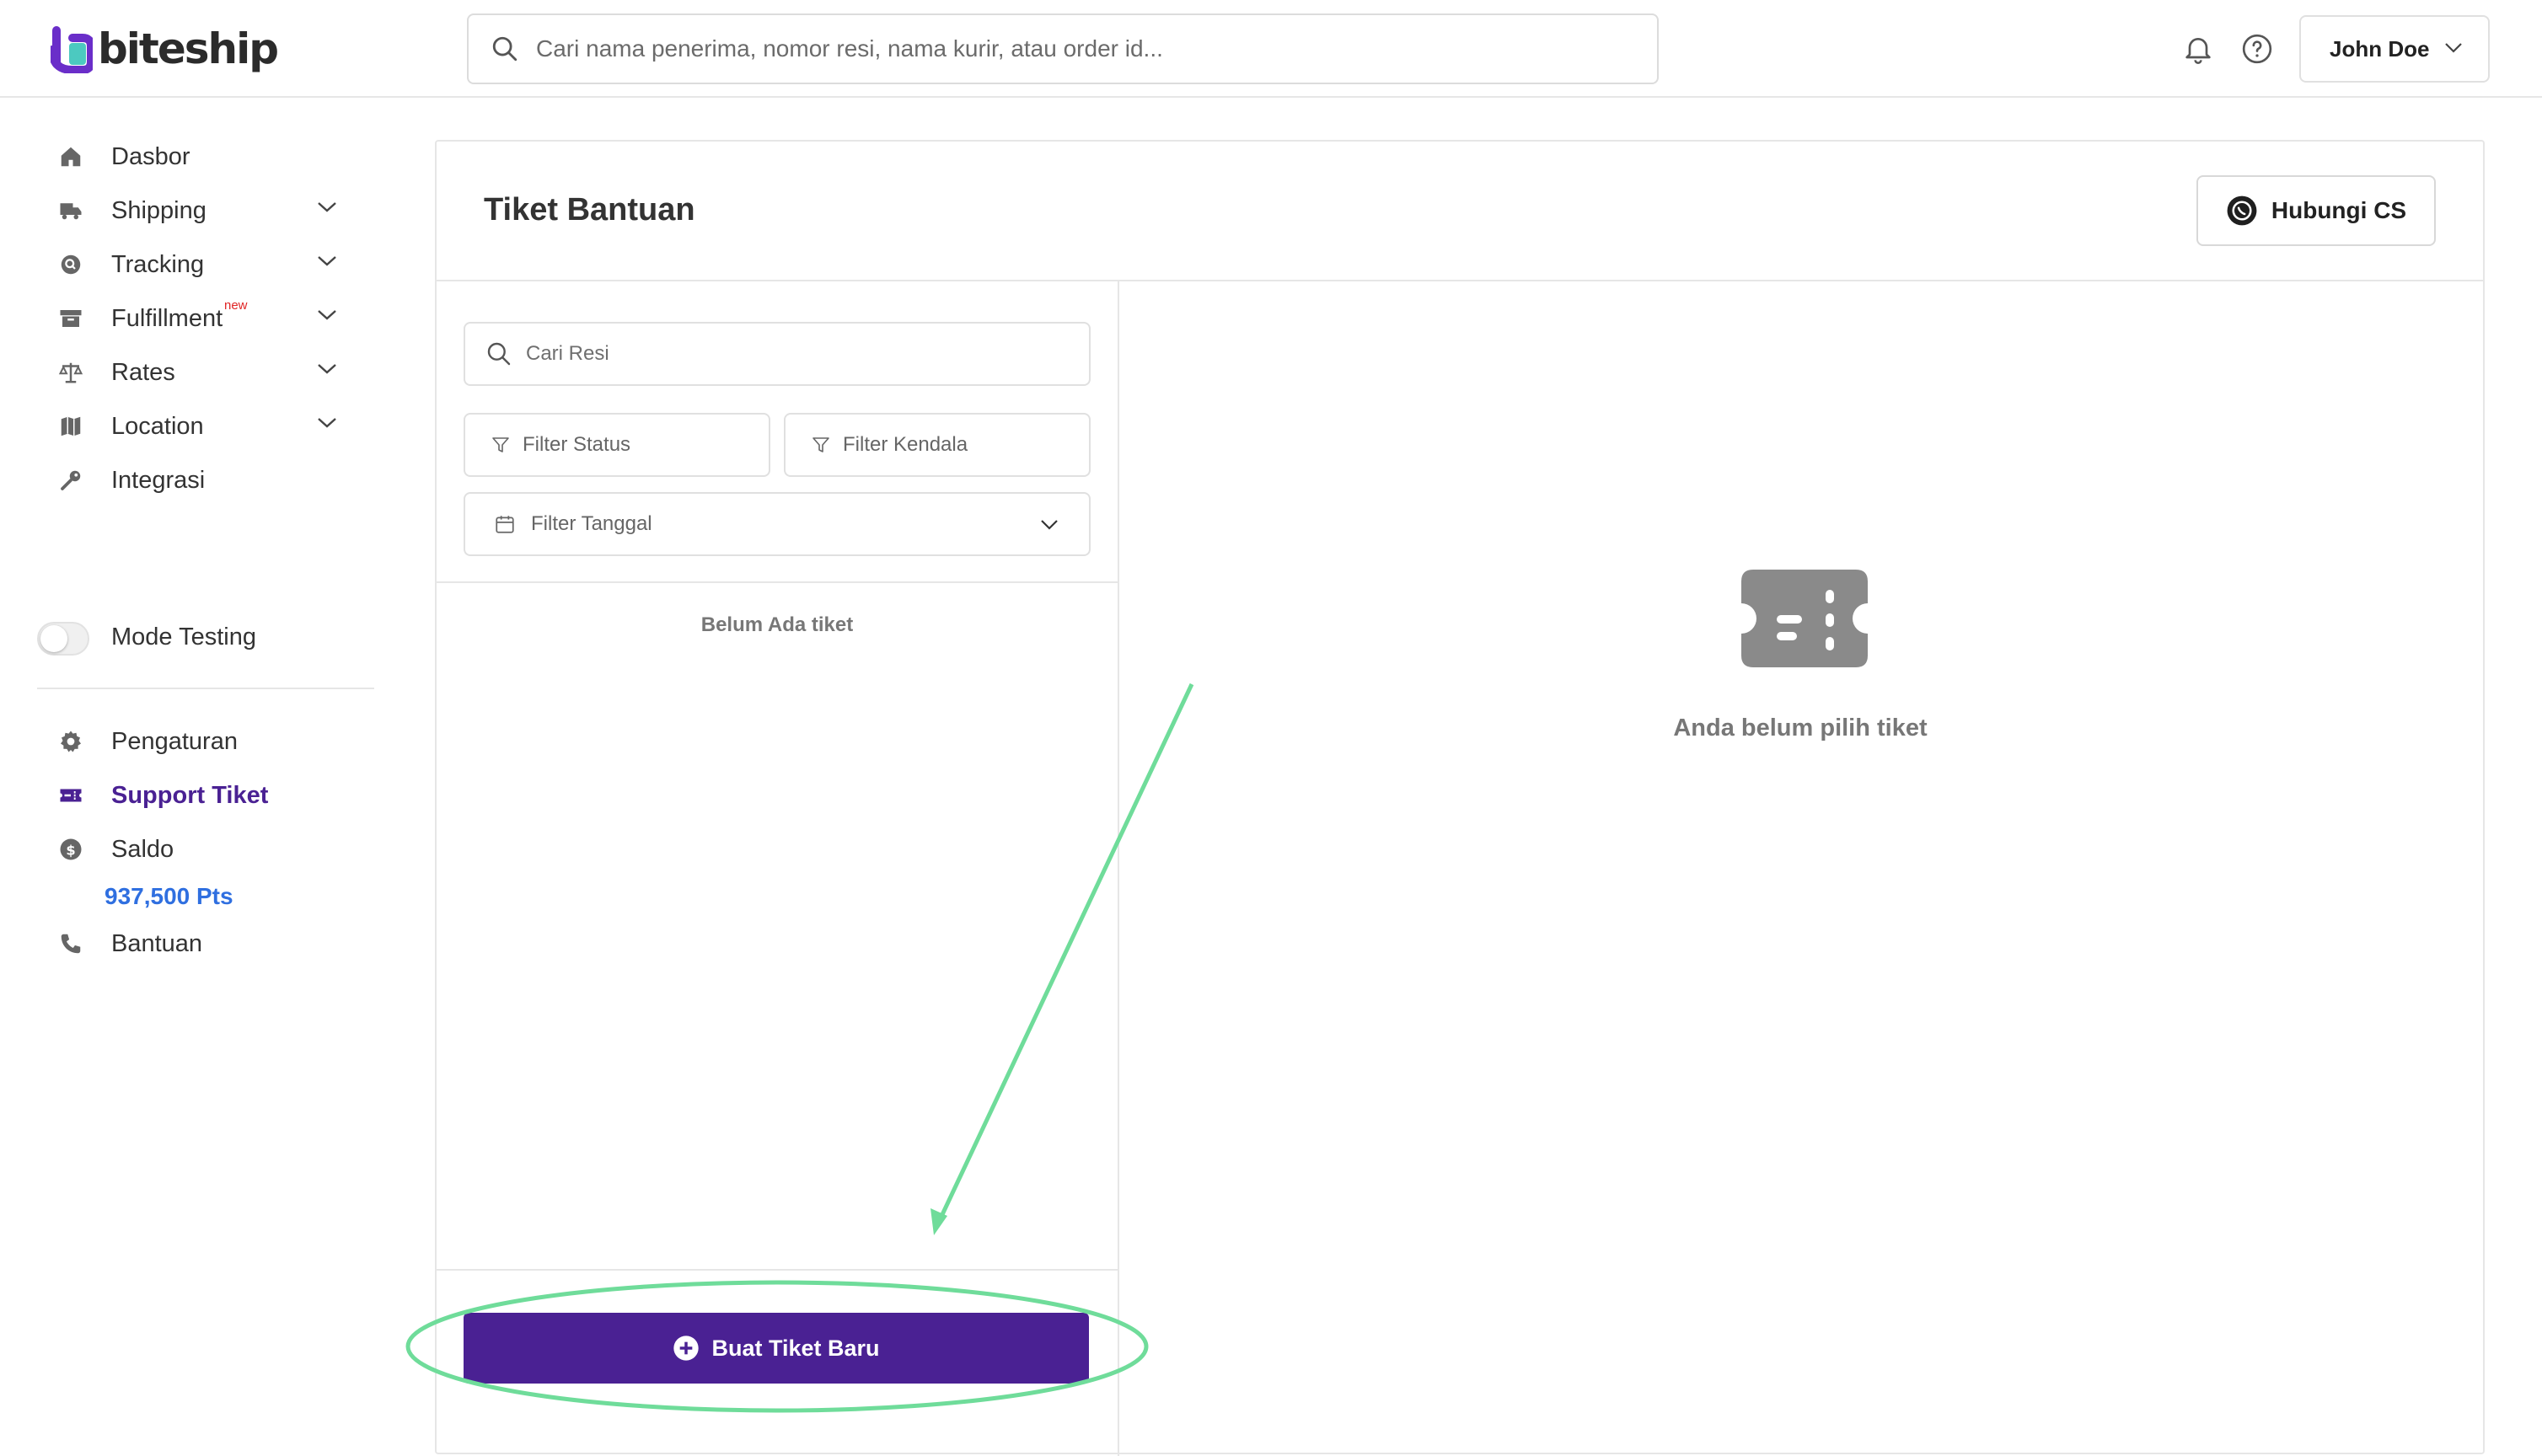  Describe the element at coordinates (71, 741) in the screenshot. I see `gear-icon` at that location.